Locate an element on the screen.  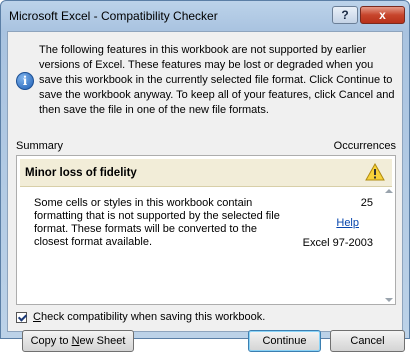
cancel-button: Cancel is located at coordinates (367, 341).